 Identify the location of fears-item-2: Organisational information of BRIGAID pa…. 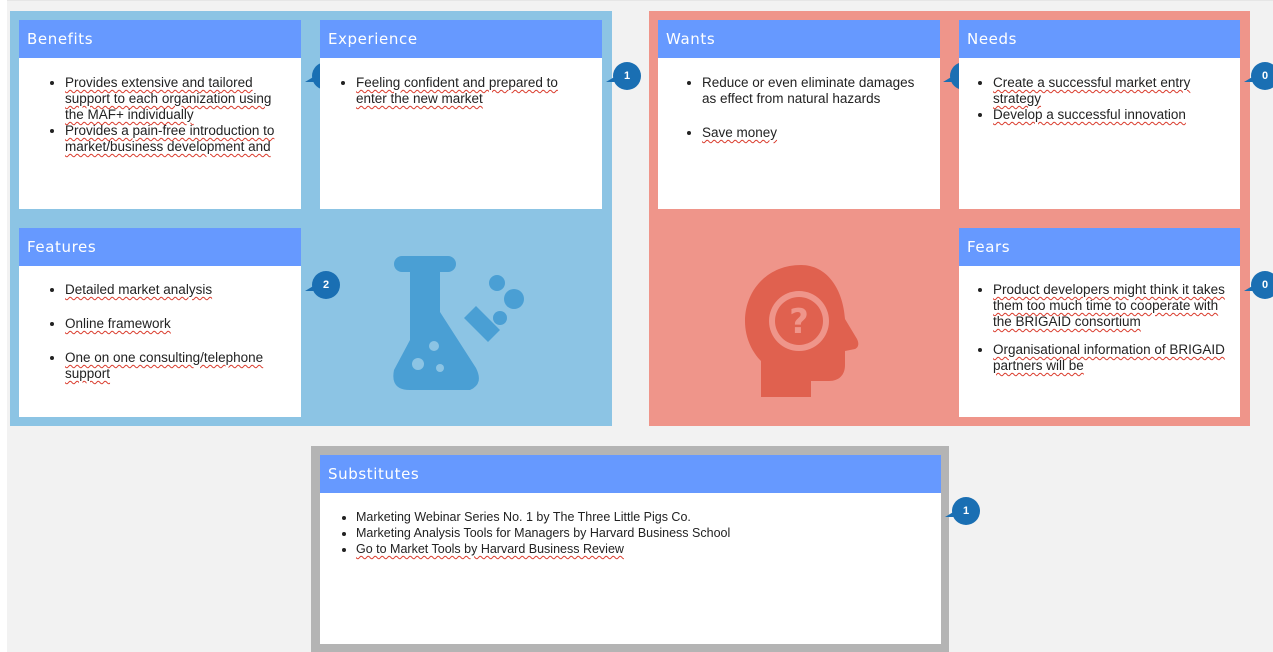
(1111, 358).